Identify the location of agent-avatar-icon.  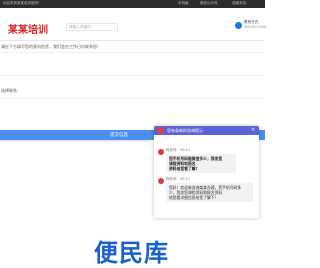
(160, 130).